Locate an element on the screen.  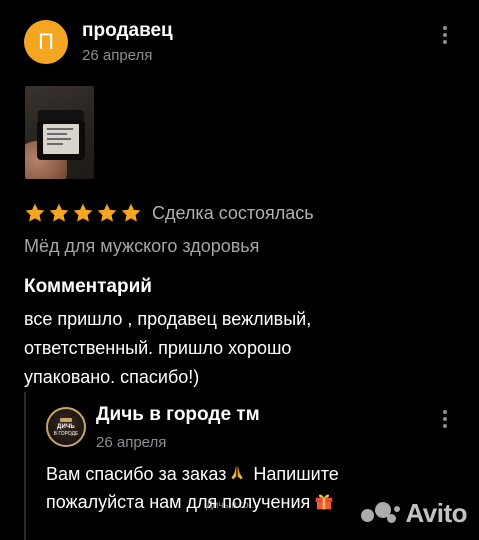
reviewer-info: продавец 26 апреля is located at coordinates (127, 42).